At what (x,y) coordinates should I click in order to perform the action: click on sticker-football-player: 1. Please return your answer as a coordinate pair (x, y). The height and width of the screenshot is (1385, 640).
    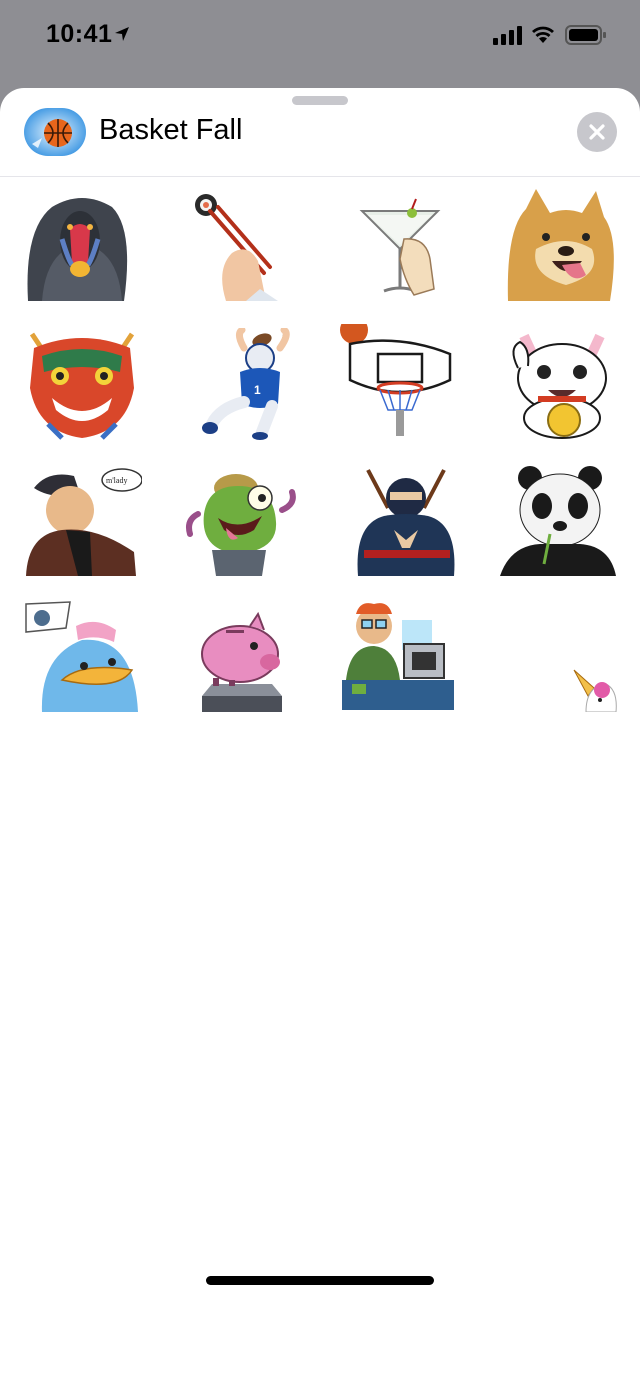
    Looking at the image, I should click on (260, 384).